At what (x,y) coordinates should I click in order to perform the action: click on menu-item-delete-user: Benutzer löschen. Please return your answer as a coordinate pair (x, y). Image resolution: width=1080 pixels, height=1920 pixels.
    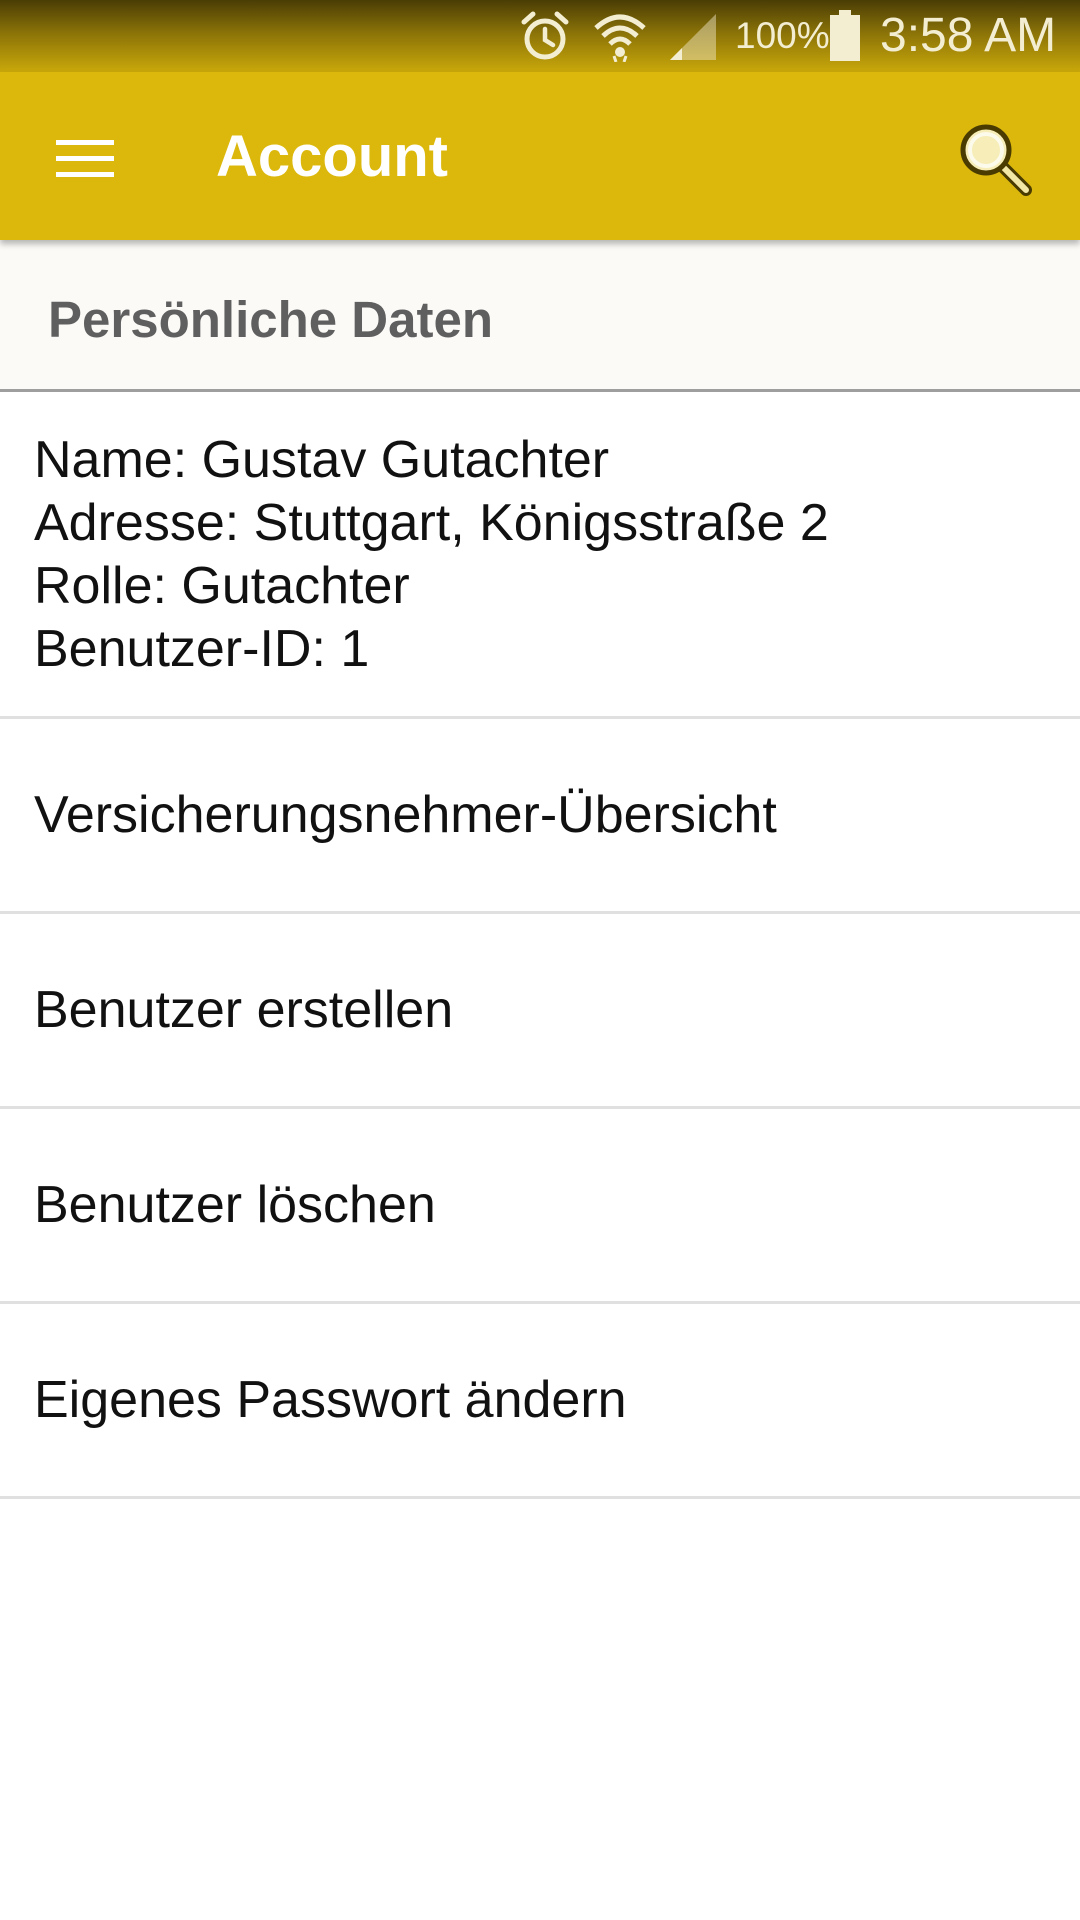
    Looking at the image, I should click on (540, 1206).